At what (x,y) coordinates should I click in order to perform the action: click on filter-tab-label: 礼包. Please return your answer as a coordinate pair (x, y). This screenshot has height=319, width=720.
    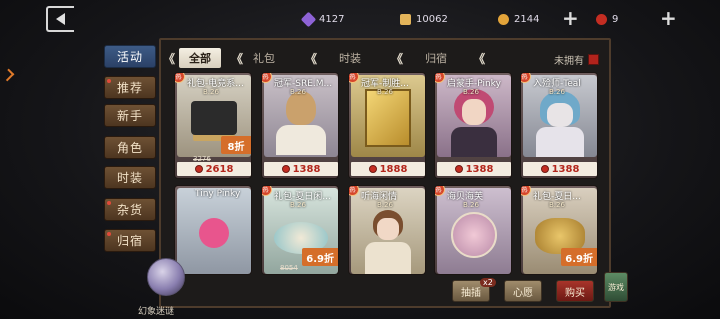
    Looking at the image, I should click on (264, 58).